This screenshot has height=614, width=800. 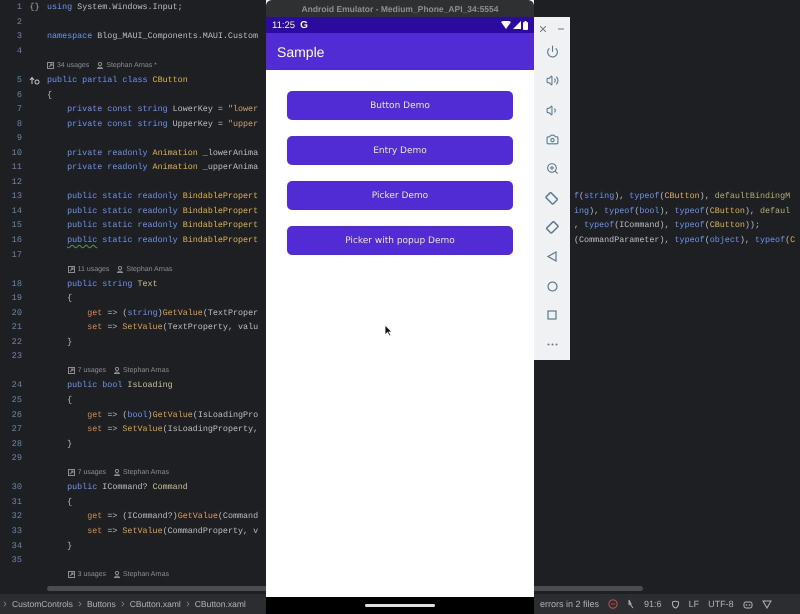 I want to click on breadcrumb-item: Buttons, so click(x=101, y=604).